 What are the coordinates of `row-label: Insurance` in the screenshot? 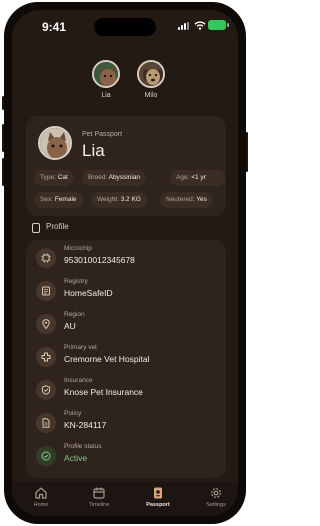 It's located at (78, 380).